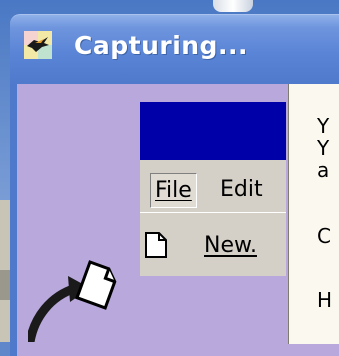  Describe the element at coordinates (38, 45) in the screenshot. I see `capture-app-icon` at that location.